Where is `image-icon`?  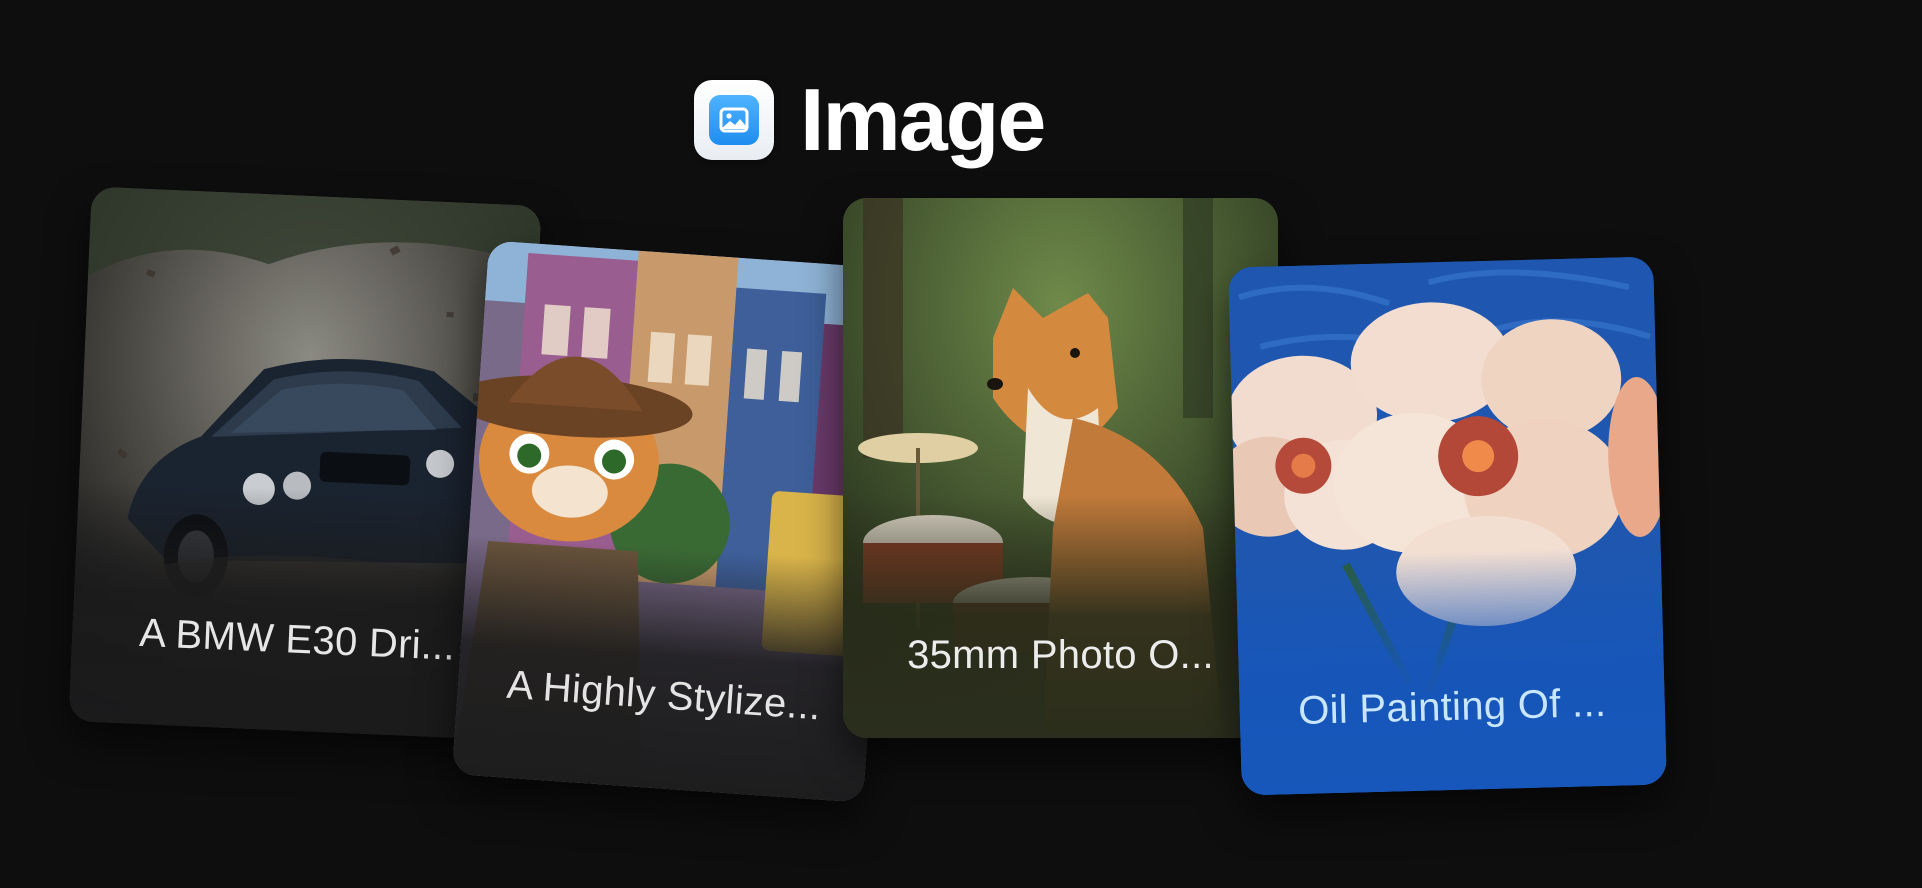 image-icon is located at coordinates (734, 120).